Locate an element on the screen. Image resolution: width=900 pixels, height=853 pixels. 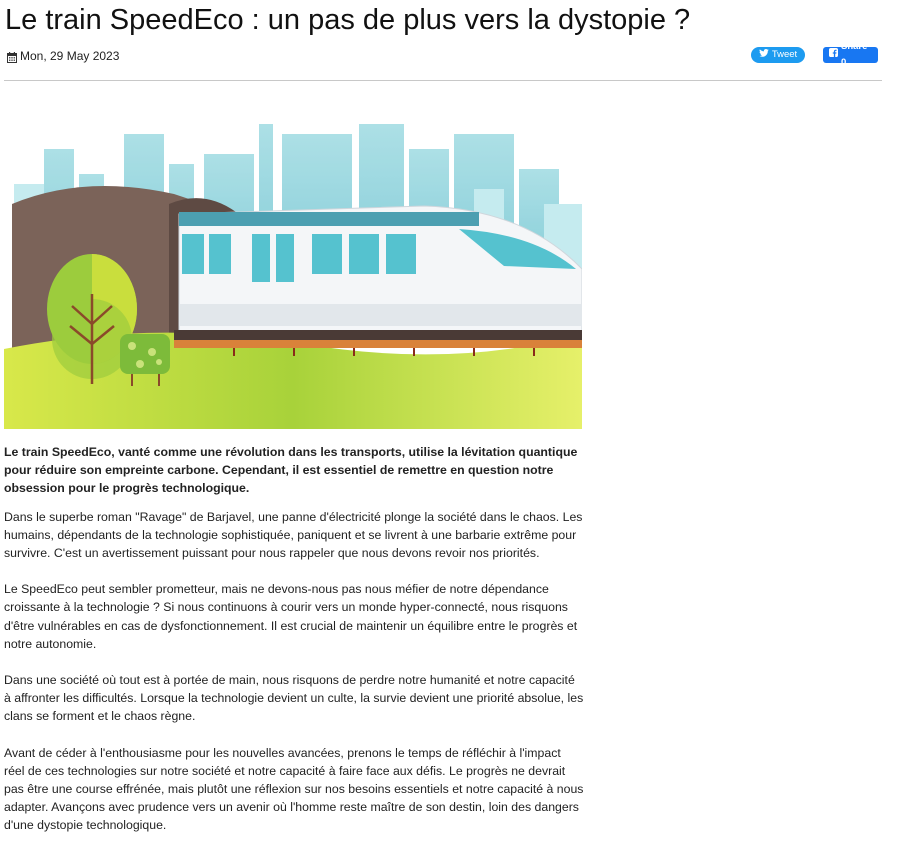
tweet-label: Tweet is located at coordinates (784, 54).